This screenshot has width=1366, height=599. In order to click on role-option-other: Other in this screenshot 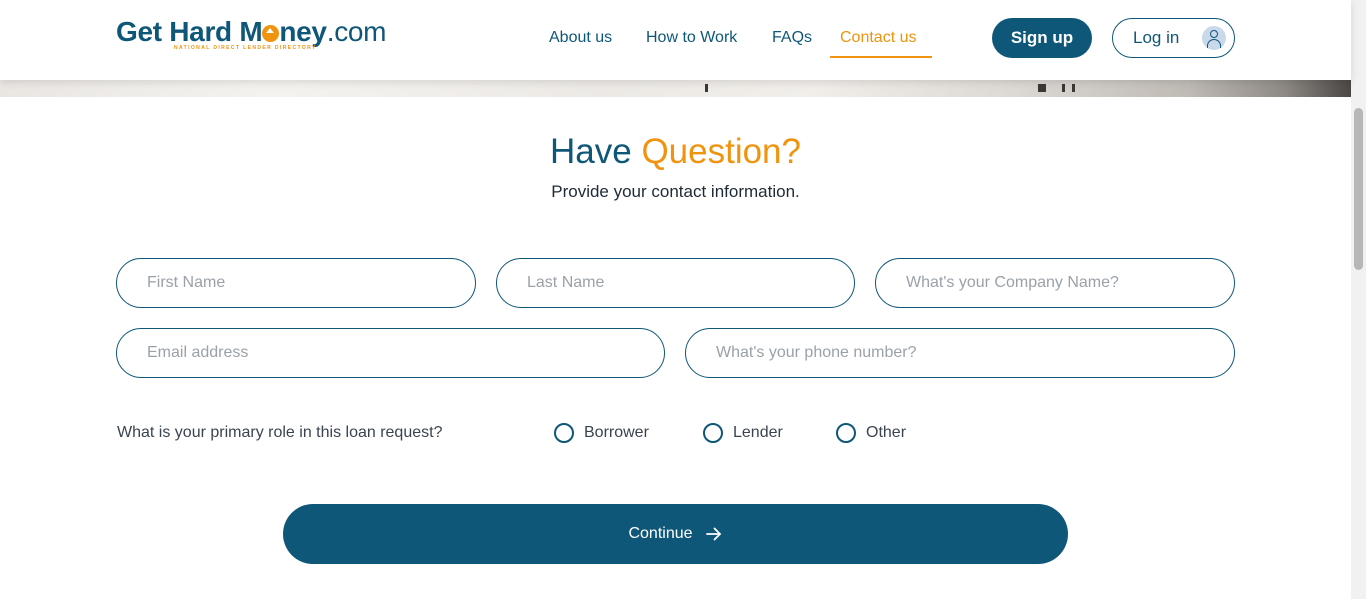, I will do `click(871, 433)`.